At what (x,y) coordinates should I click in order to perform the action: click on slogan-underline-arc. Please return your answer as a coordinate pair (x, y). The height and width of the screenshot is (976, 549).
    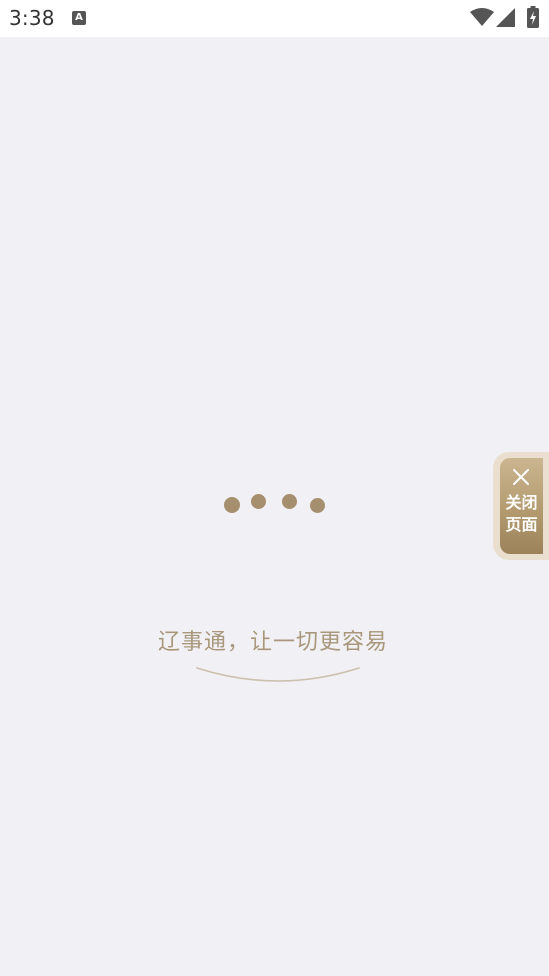
    Looking at the image, I should click on (278, 674).